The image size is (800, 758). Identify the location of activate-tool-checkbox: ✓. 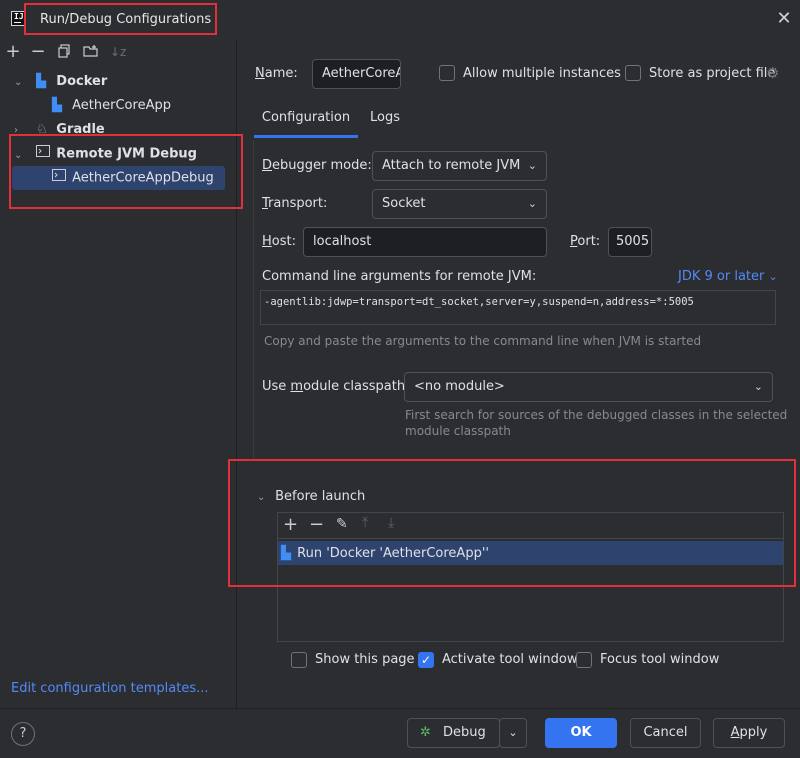
(426, 660).